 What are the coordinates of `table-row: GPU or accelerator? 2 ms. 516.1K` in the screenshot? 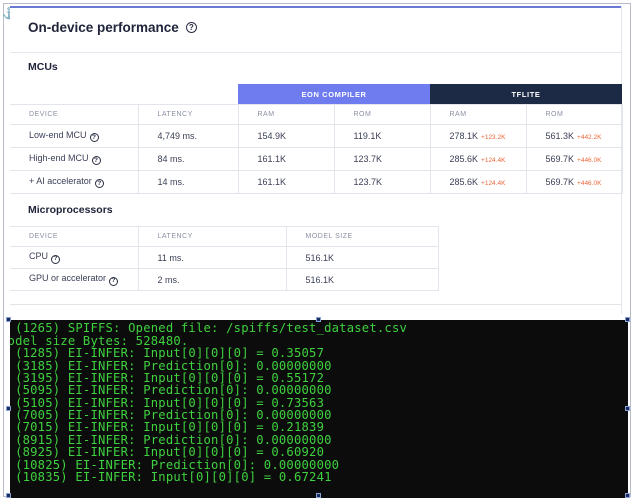 It's located at (224, 279).